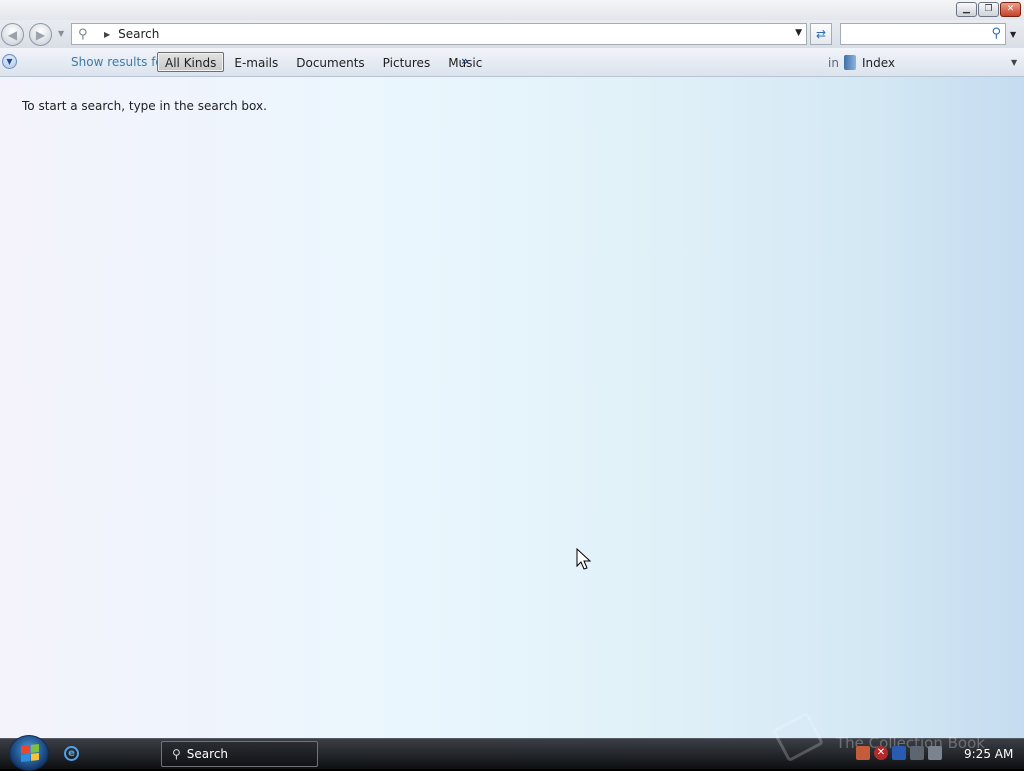 The image size is (1024, 771). I want to click on scope-dropdown-icon: ▼, so click(1014, 62).